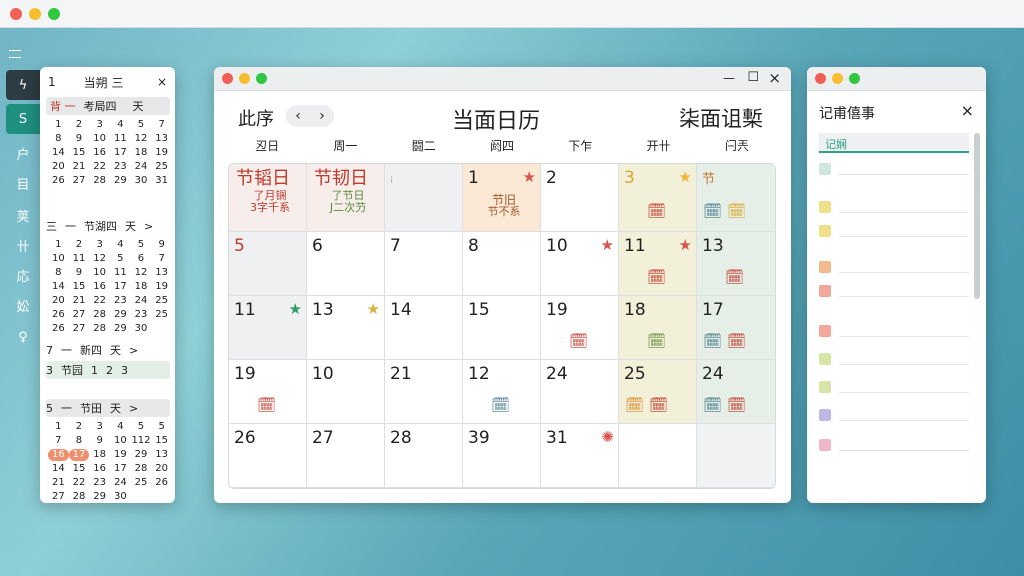 Image resolution: width=1024 pixels, height=576 pixels. What do you see at coordinates (79, 167) in the screenshot?
I see `mini-day: 21` at bounding box center [79, 167].